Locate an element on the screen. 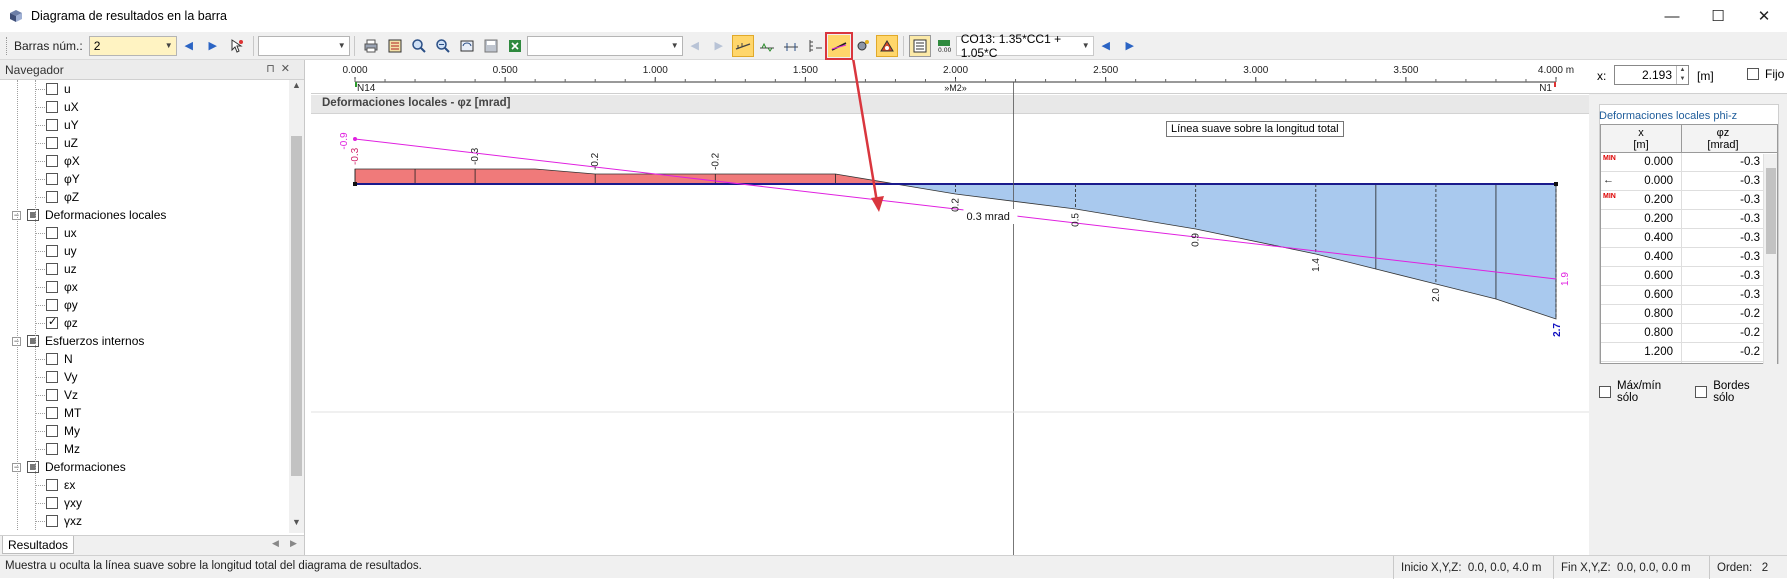 The image size is (1787, 579). numbering-button: 0.00 is located at coordinates (944, 46).